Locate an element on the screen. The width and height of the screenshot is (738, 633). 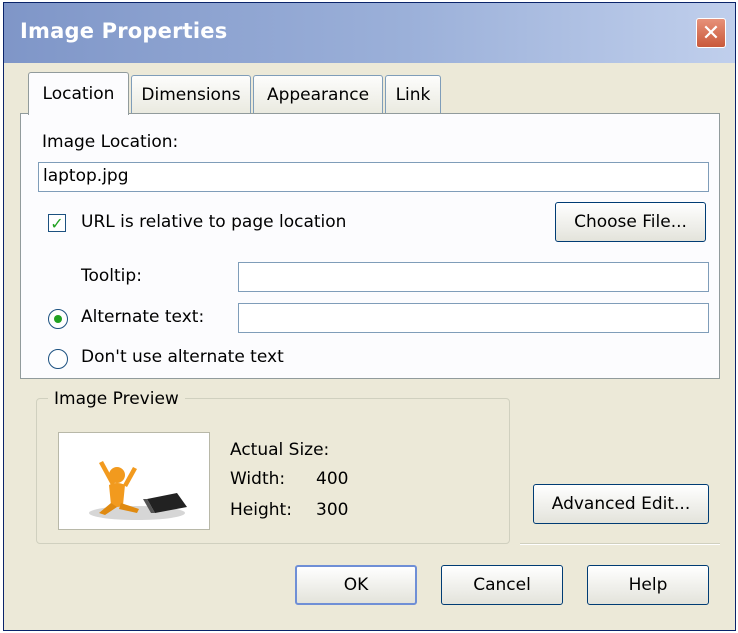
relative-url-checkbox: ✓ is located at coordinates (57, 223).